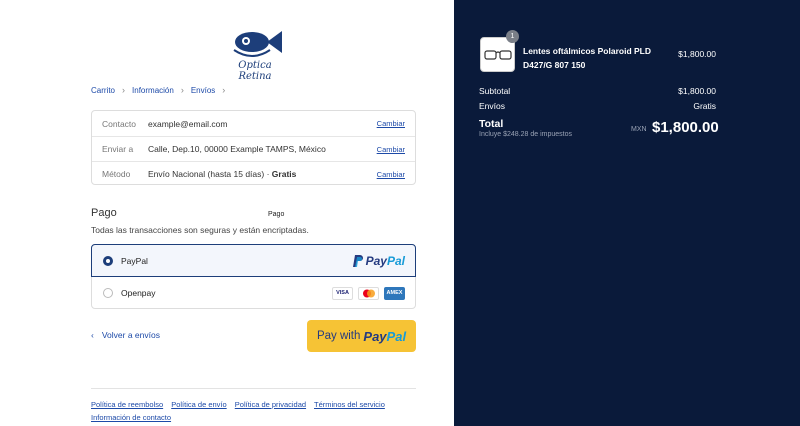 The image size is (800, 426). Describe the element at coordinates (704, 106) in the screenshot. I see `shipping-value: Gratis` at that location.